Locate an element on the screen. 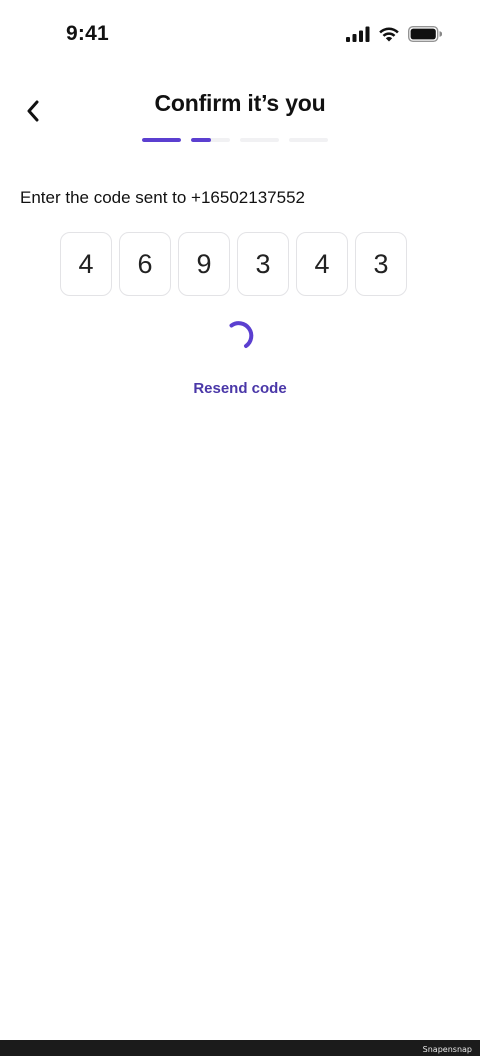  code-digit-3: 9 is located at coordinates (204, 264).